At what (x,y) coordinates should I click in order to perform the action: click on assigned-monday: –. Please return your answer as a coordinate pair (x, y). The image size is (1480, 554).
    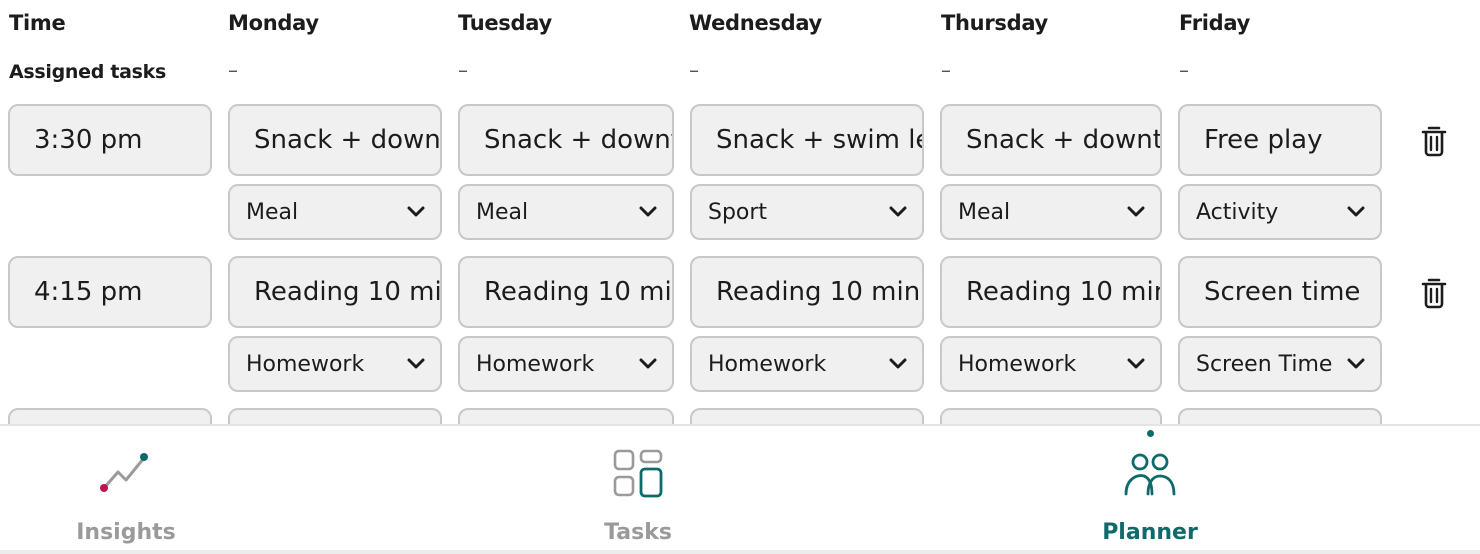
    Looking at the image, I should click on (233, 70).